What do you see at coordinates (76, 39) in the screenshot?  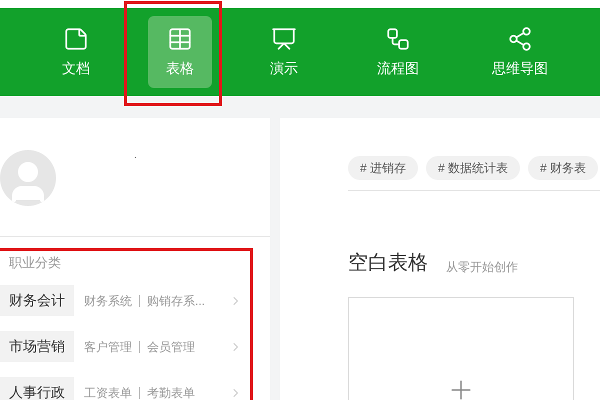 I see `document-icon` at bounding box center [76, 39].